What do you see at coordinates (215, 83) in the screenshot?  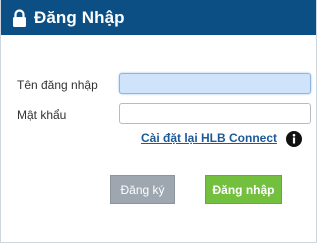 I see `username-input` at bounding box center [215, 83].